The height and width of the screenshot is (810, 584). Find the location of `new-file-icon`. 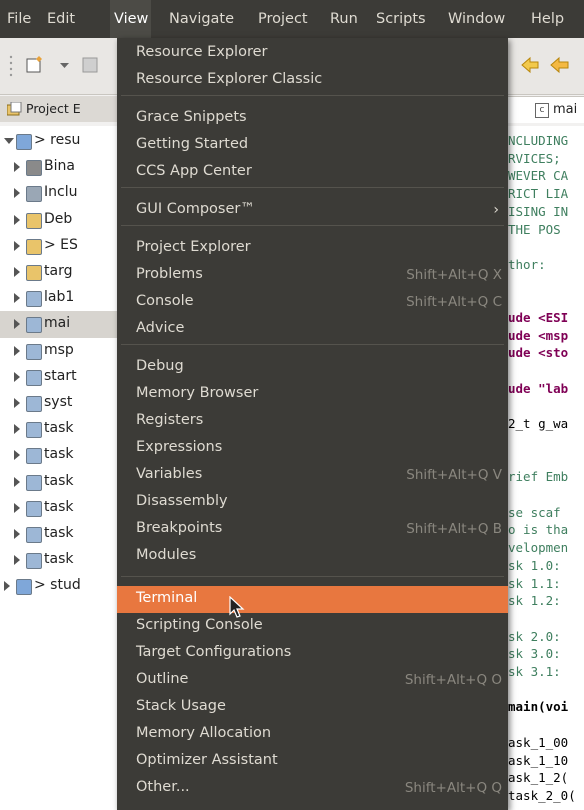

new-file-icon is located at coordinates (36, 65).